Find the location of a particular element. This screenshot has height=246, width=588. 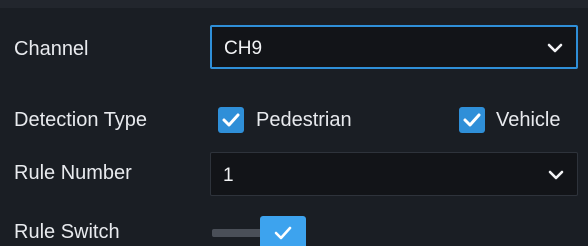

top-bar is located at coordinates (294, 4).